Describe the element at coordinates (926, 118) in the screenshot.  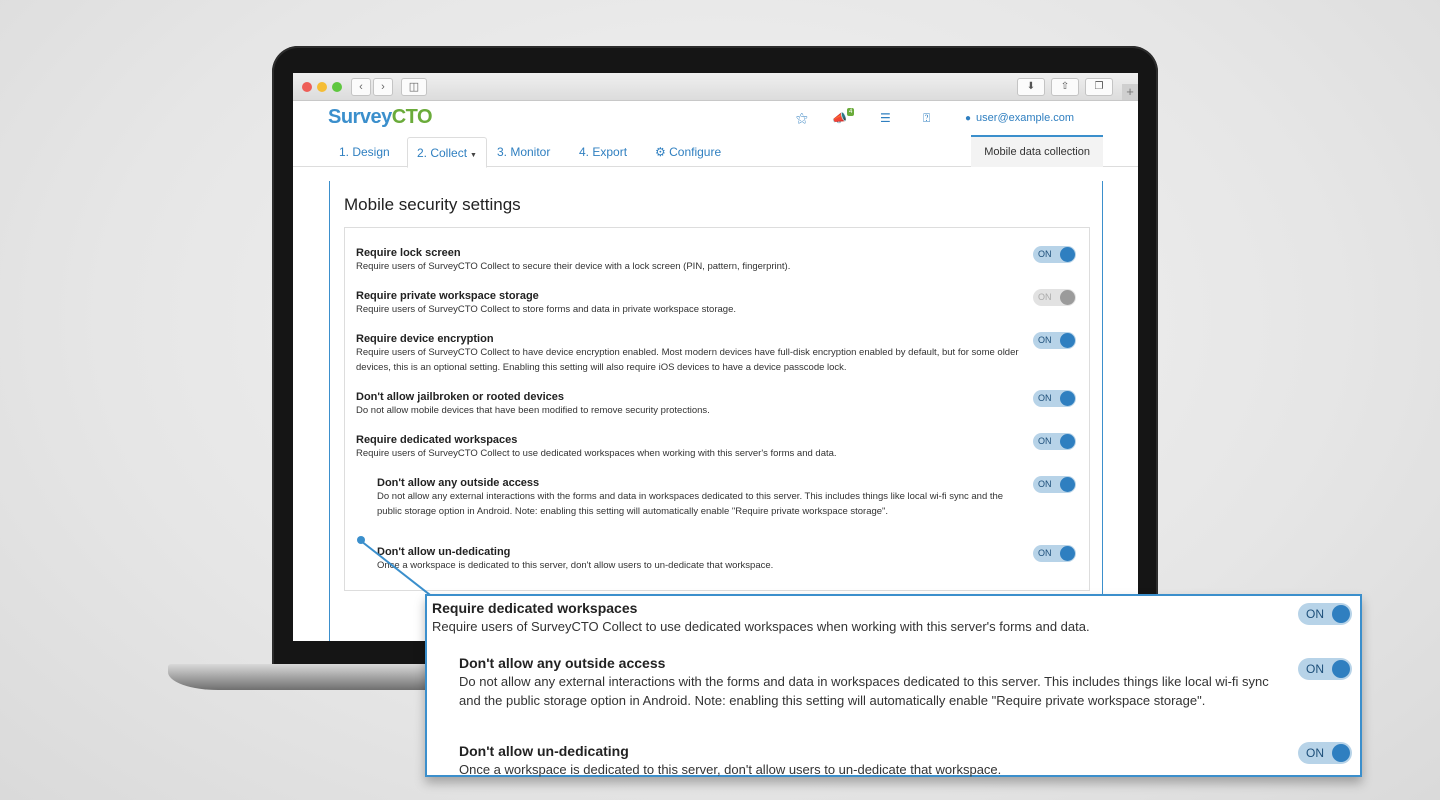
I see `help-icon: ⍰` at that location.